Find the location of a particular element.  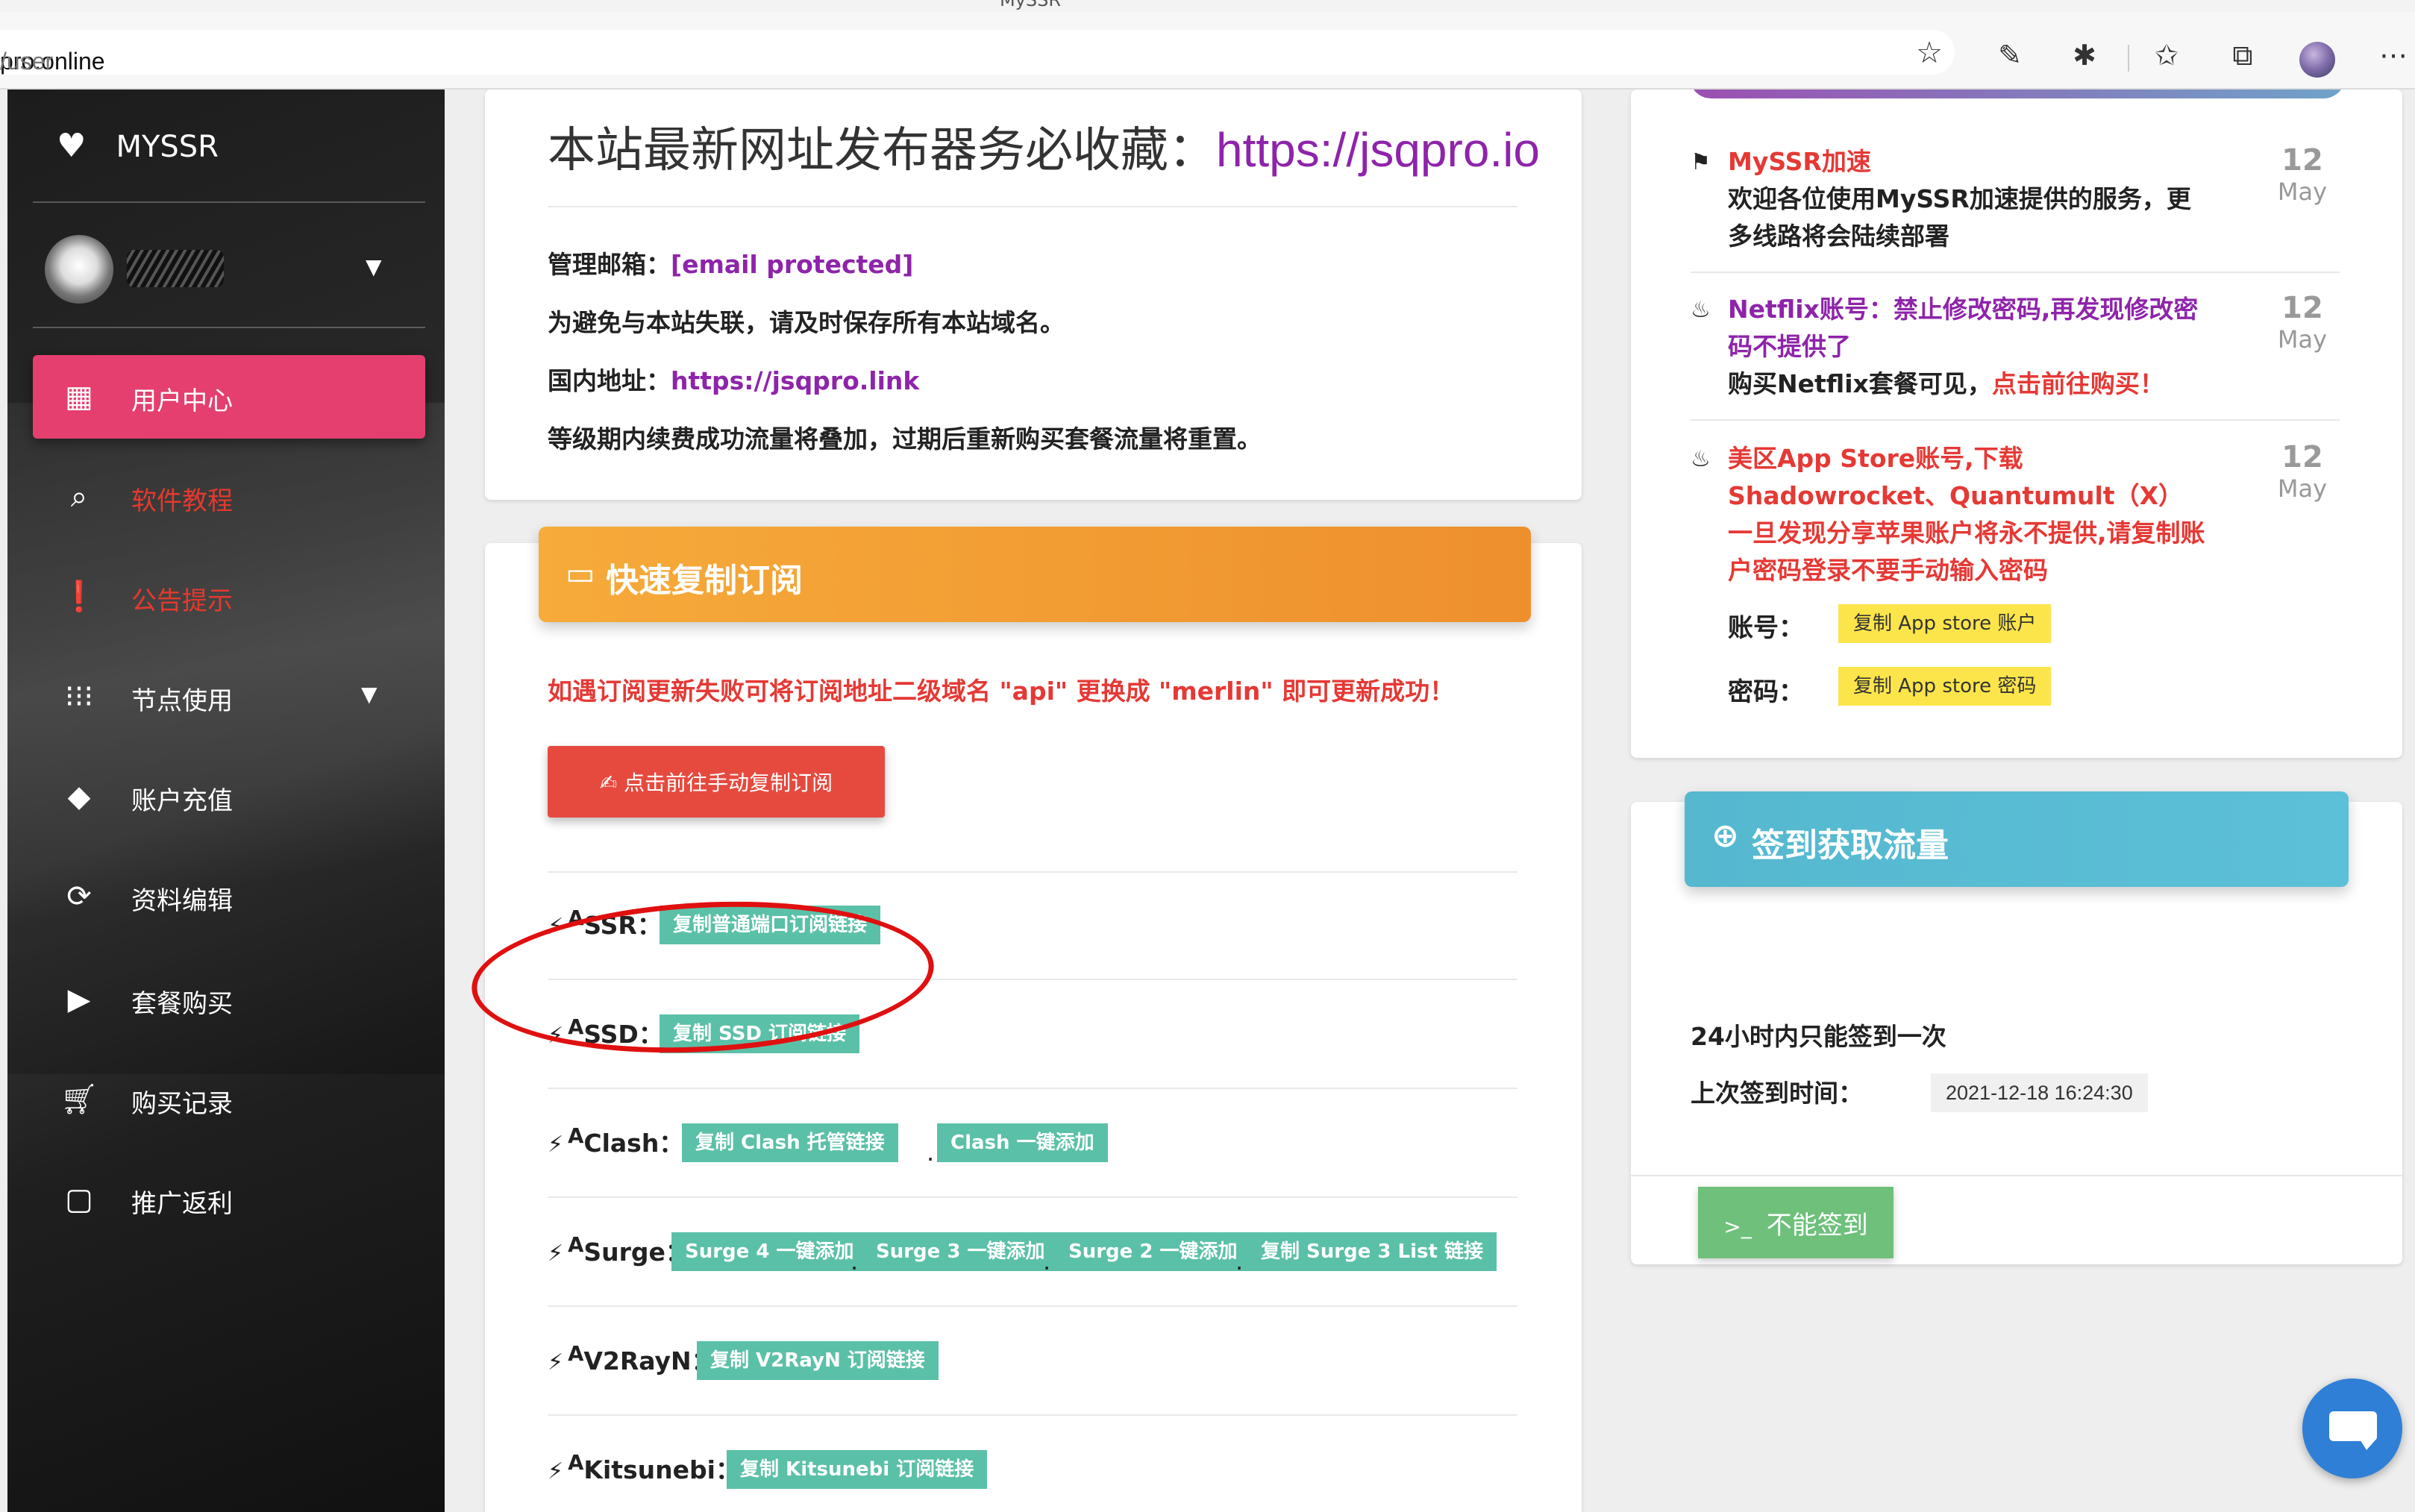

email-link: [email protected] is located at coordinates (792, 264).